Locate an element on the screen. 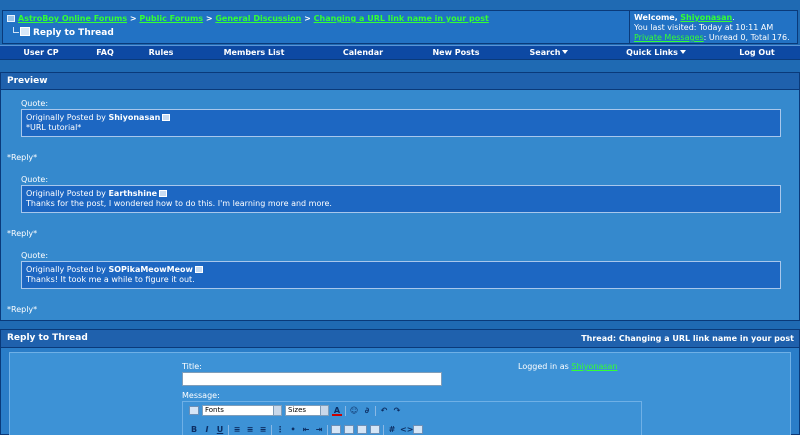  menu-user-cp: User CP is located at coordinates (41, 52).